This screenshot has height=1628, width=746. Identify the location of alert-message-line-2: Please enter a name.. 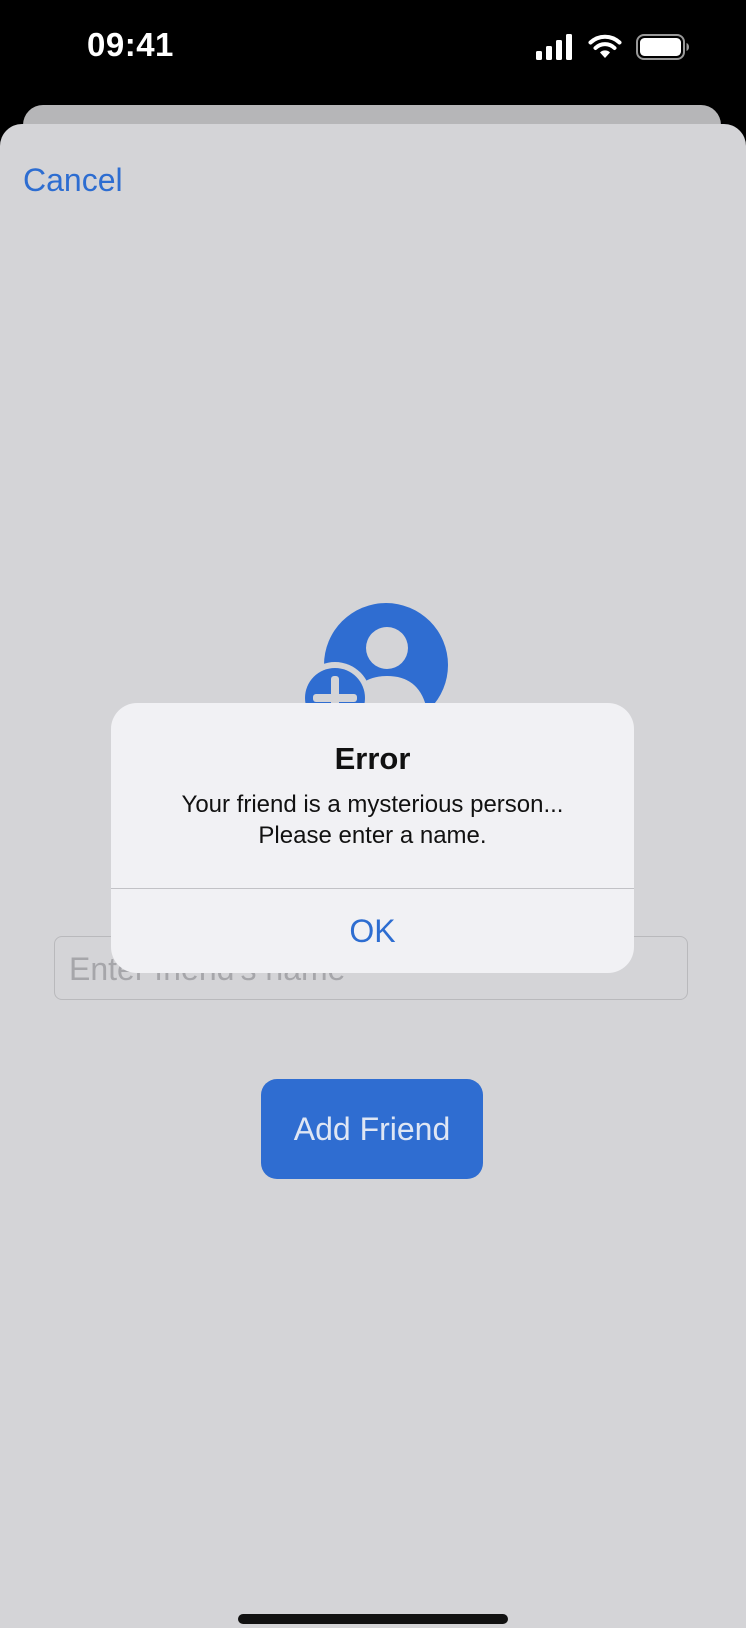
(372, 835).